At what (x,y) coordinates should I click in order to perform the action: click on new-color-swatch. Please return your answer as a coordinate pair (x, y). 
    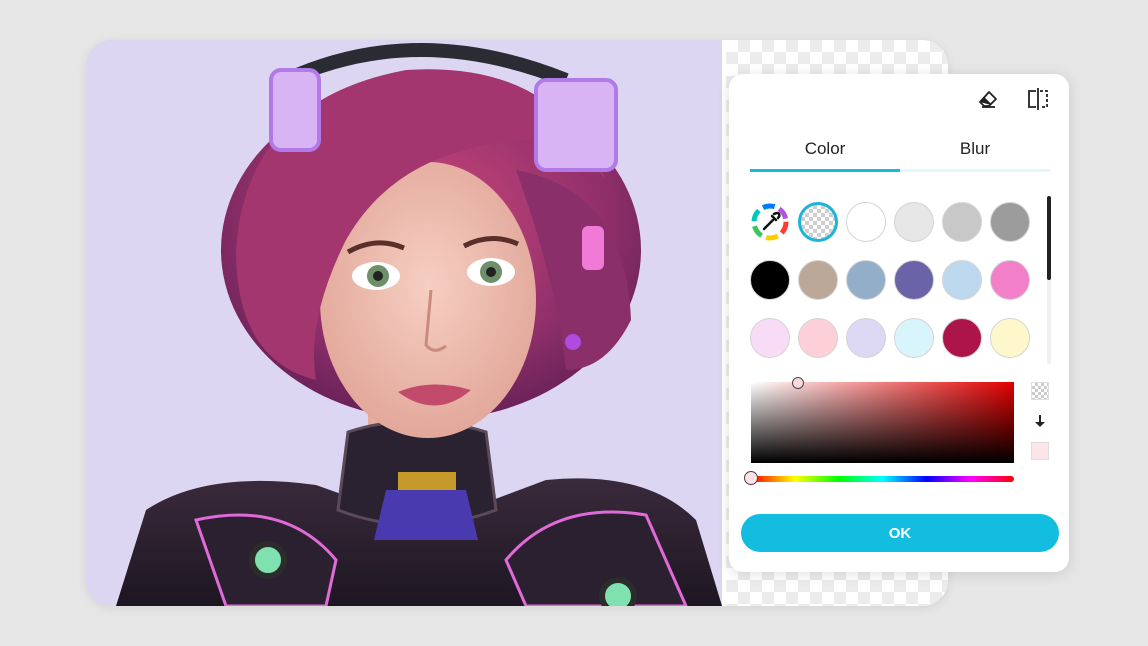
    Looking at the image, I should click on (1040, 451).